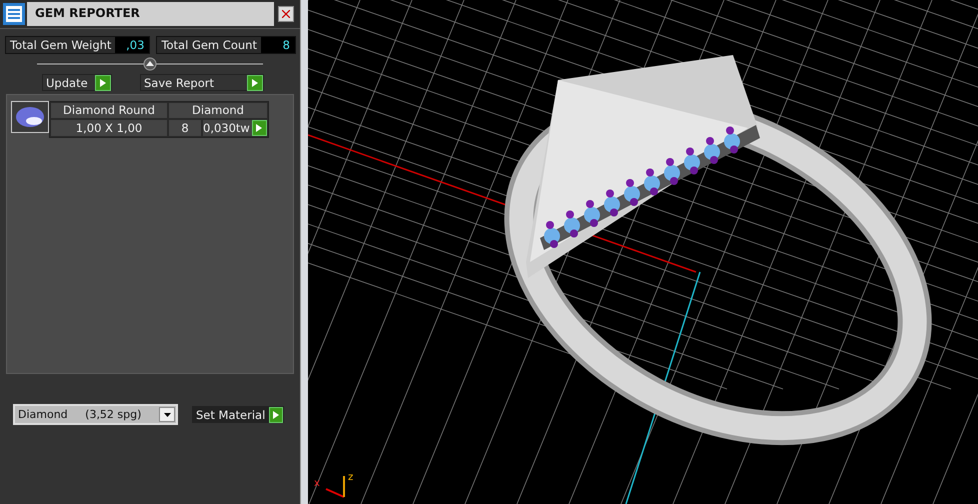  What do you see at coordinates (235, 128) in the screenshot?
I see `table-cell: 0,030tw` at bounding box center [235, 128].